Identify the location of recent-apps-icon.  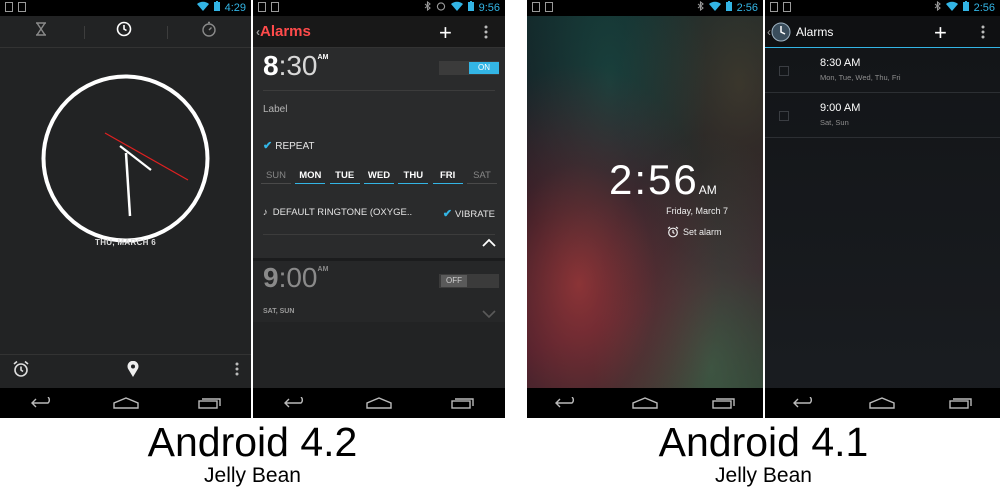
(723, 403).